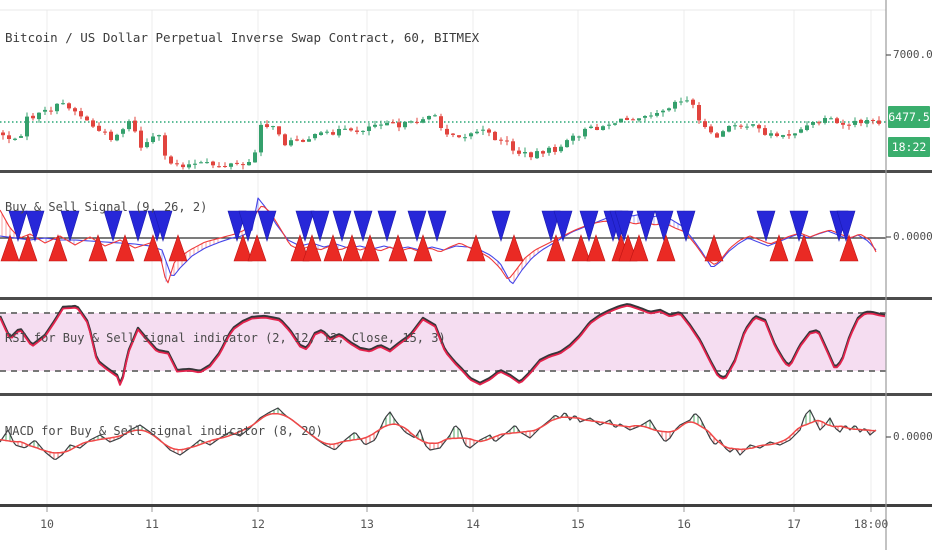  Describe the element at coordinates (443, 133) in the screenshot. I see `candlestick-pane` at that location.